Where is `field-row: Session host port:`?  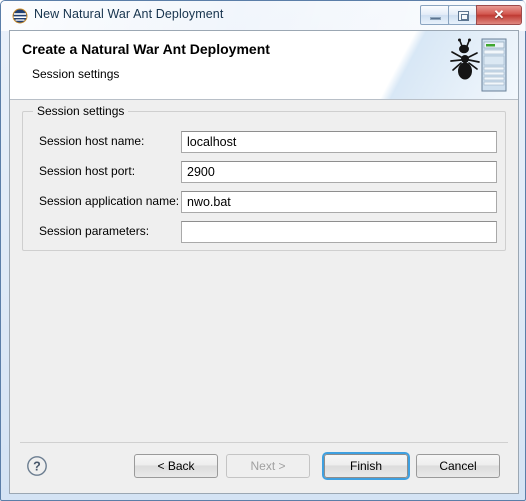 field-row: Session host port: is located at coordinates (265, 172).